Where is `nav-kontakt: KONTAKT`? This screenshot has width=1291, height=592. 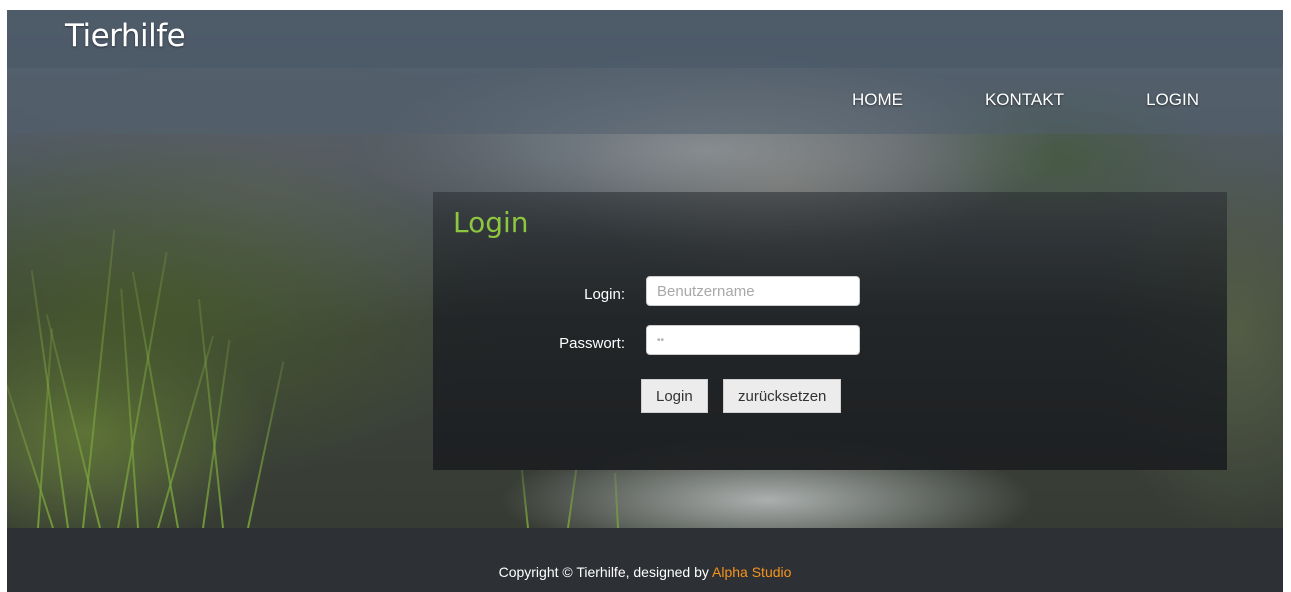 nav-kontakt: KONTAKT is located at coordinates (1024, 100).